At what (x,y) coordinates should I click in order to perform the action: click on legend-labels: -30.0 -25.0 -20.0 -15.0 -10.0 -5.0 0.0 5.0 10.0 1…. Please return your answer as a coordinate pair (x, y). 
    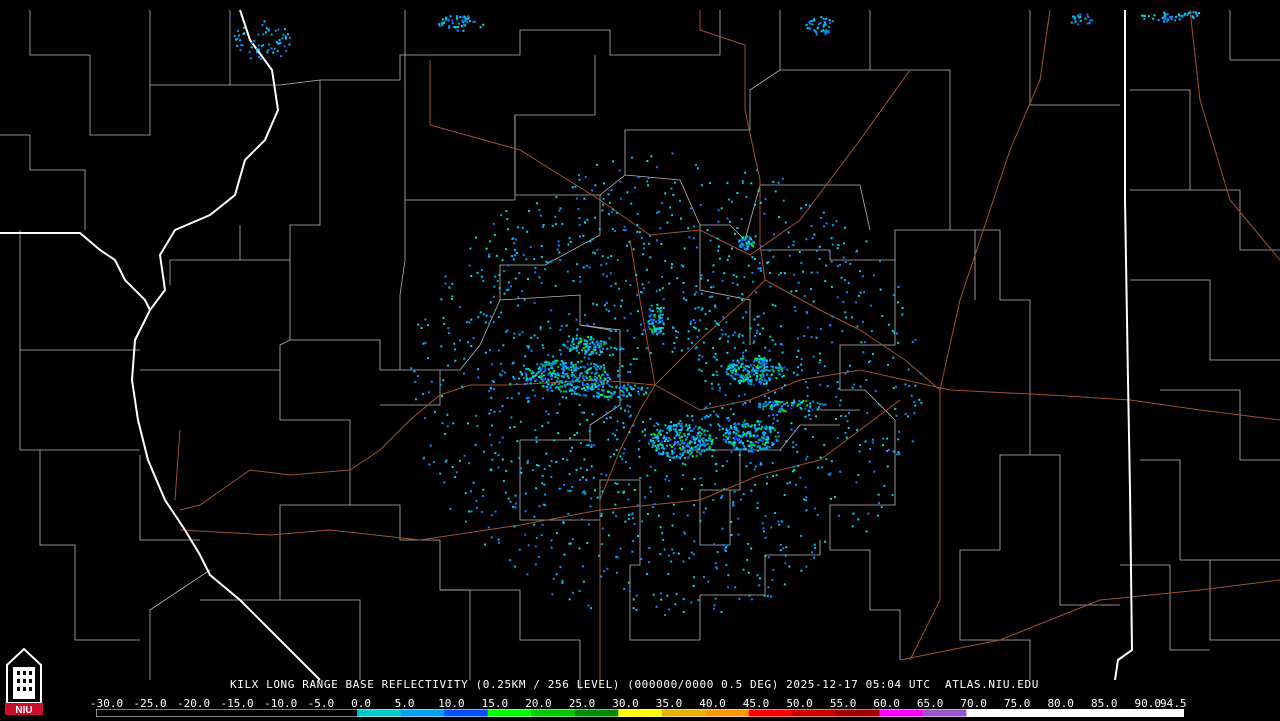
    Looking at the image, I should click on (642, 703).